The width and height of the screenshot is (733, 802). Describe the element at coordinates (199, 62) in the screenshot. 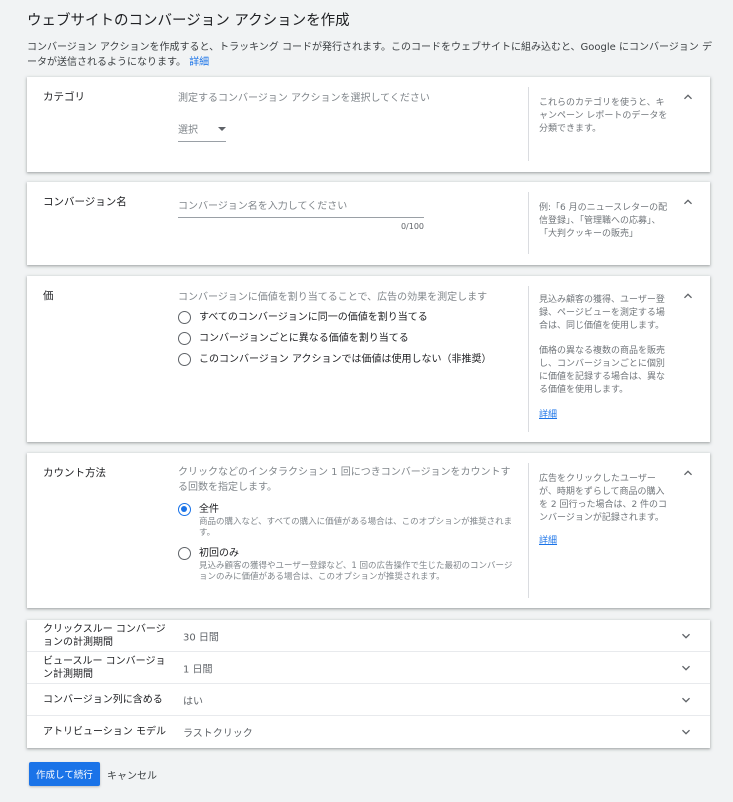

I see `intro-learn-more-link: 詳細` at that location.